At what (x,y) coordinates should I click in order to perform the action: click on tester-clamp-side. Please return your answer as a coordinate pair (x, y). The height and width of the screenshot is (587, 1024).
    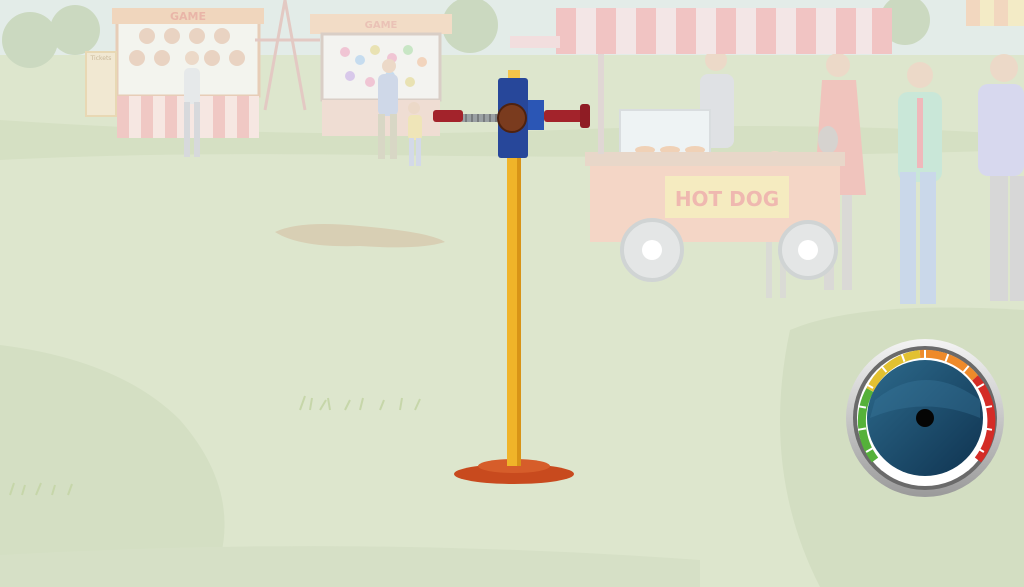
    Looking at the image, I should click on (536, 115).